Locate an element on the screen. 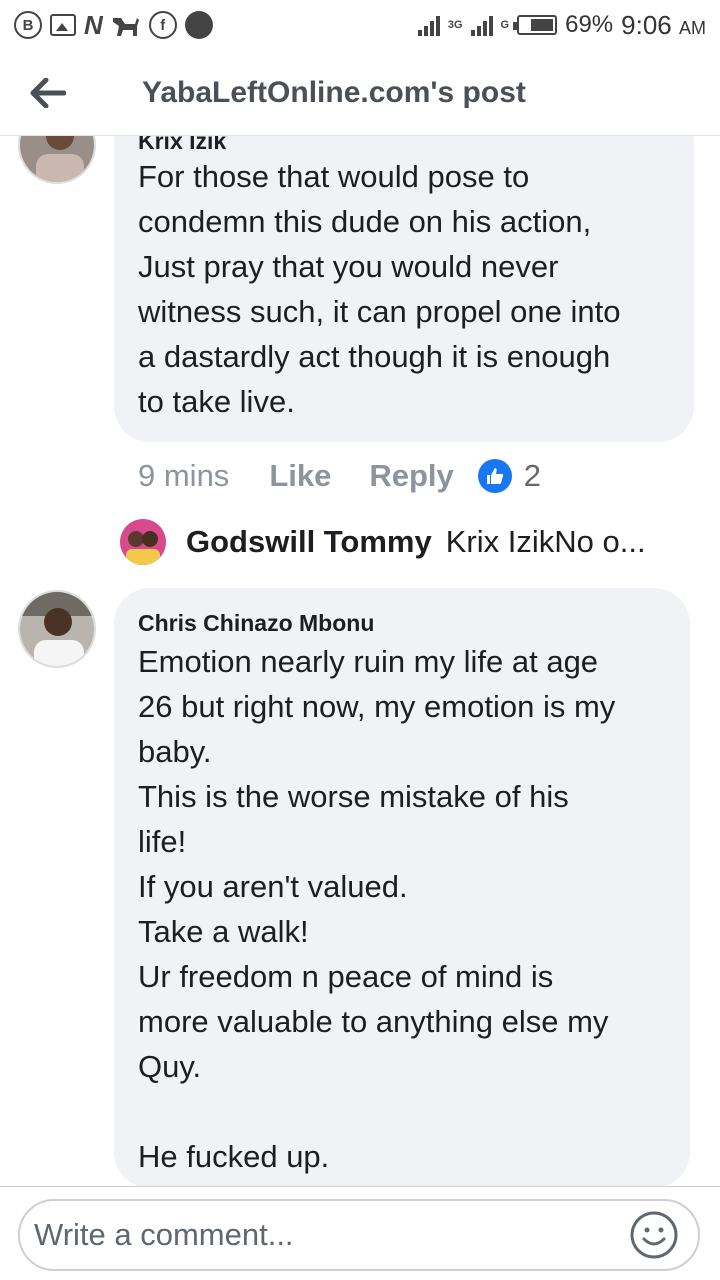 This screenshot has height=1280, width=720. signal-bars-icon is located at coordinates (428, 25).